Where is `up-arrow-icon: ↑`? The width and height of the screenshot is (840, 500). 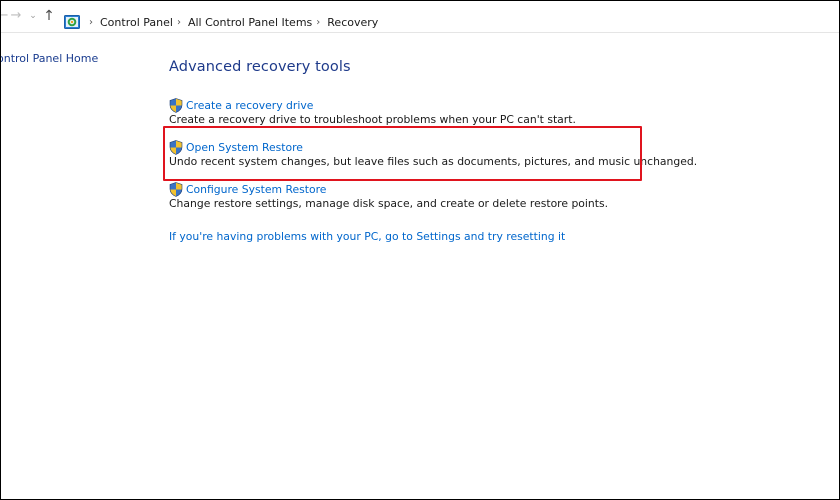
up-arrow-icon: ↑ is located at coordinates (49, 16).